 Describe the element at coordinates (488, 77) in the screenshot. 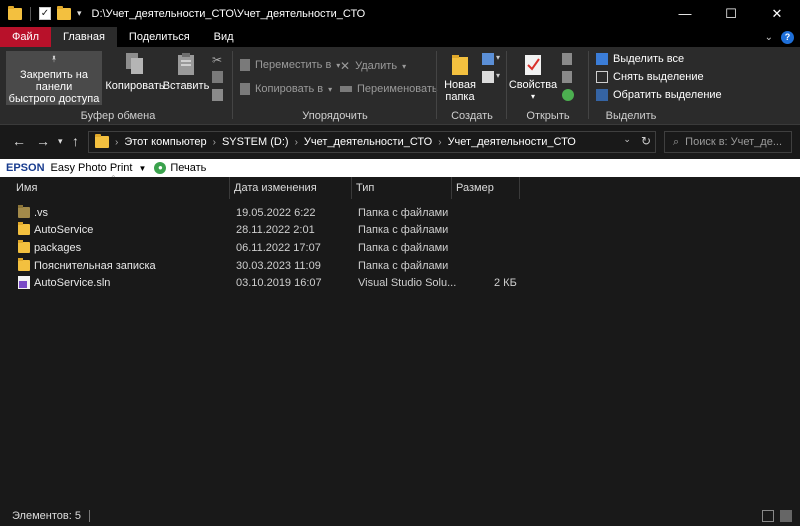

I see `easy-access-icon` at that location.